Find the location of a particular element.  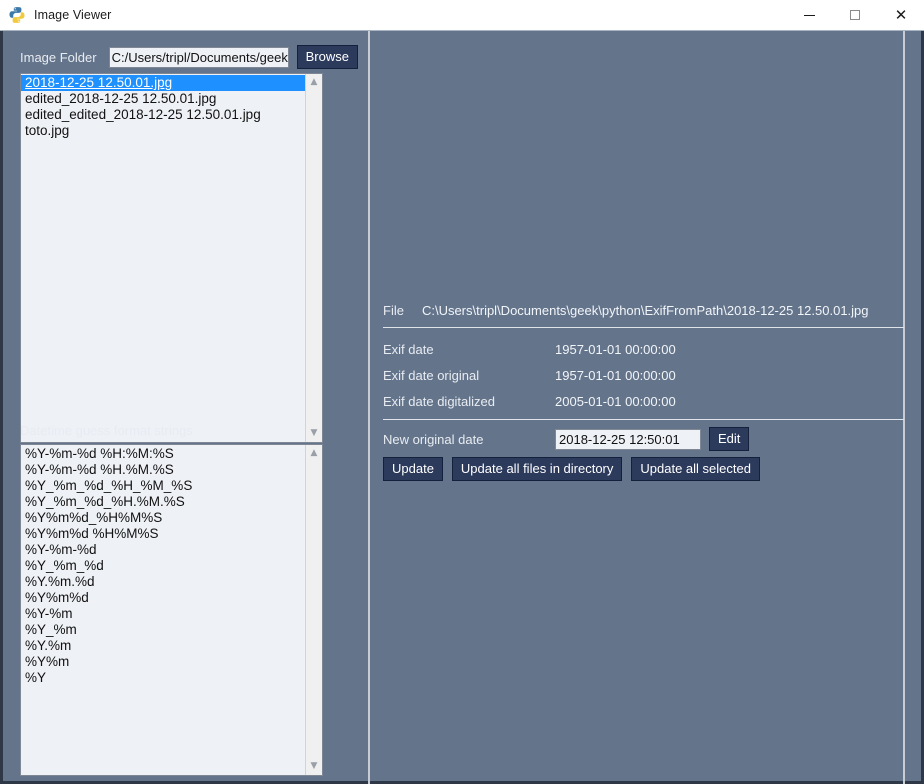

update-all-selected-button: Update all selected is located at coordinates (695, 469).